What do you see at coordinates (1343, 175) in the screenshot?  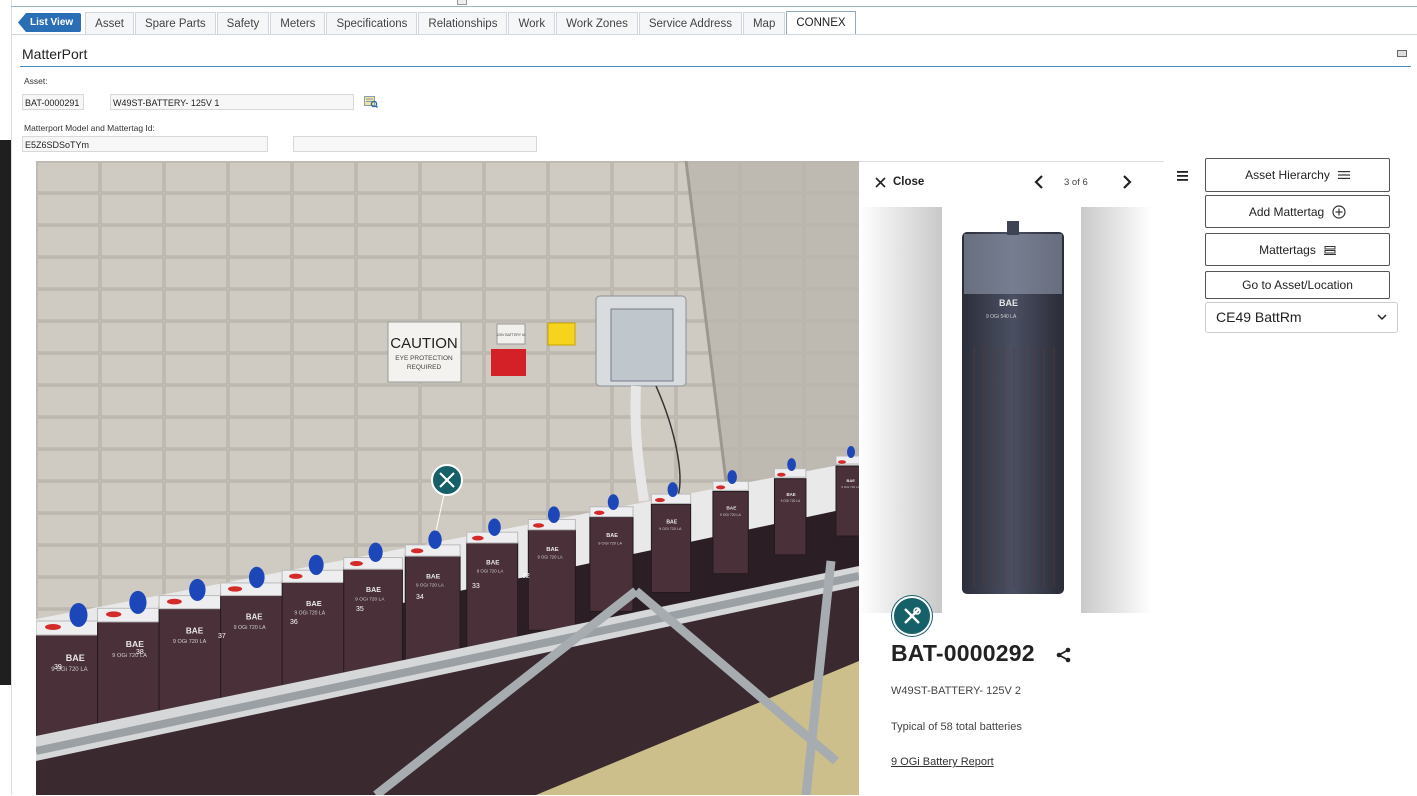 I see `list-icon` at bounding box center [1343, 175].